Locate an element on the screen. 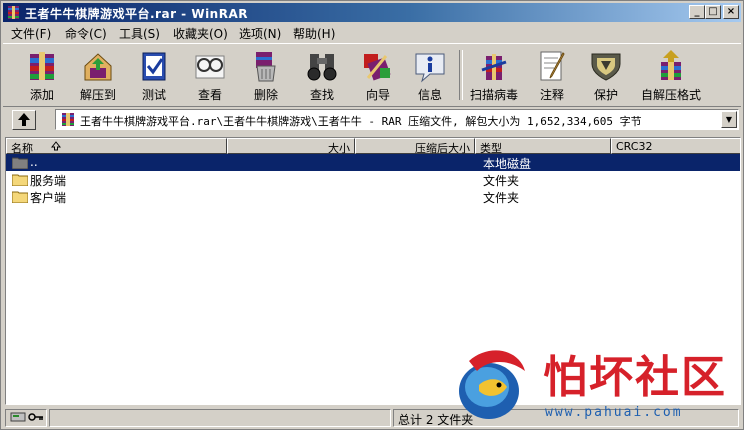 The height and width of the screenshot is (430, 744). sfx-button: 自解压格式 is located at coordinates (671, 76).